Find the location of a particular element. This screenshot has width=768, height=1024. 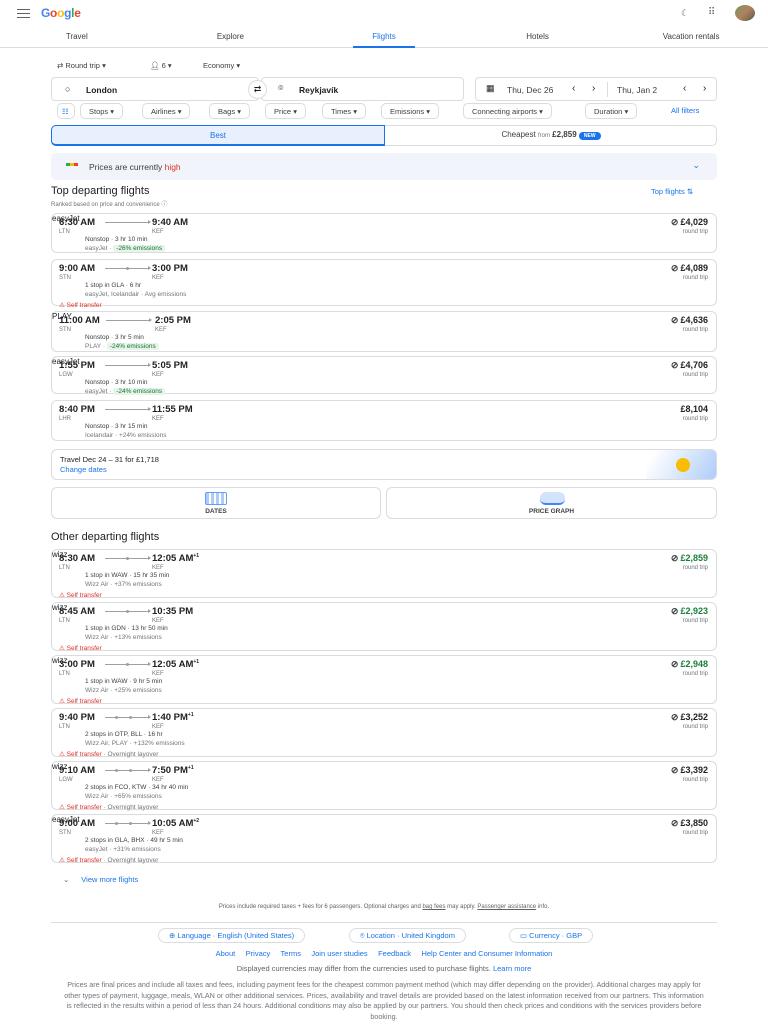

return-date: Thu, Jan 2 is located at coordinates (637, 90).